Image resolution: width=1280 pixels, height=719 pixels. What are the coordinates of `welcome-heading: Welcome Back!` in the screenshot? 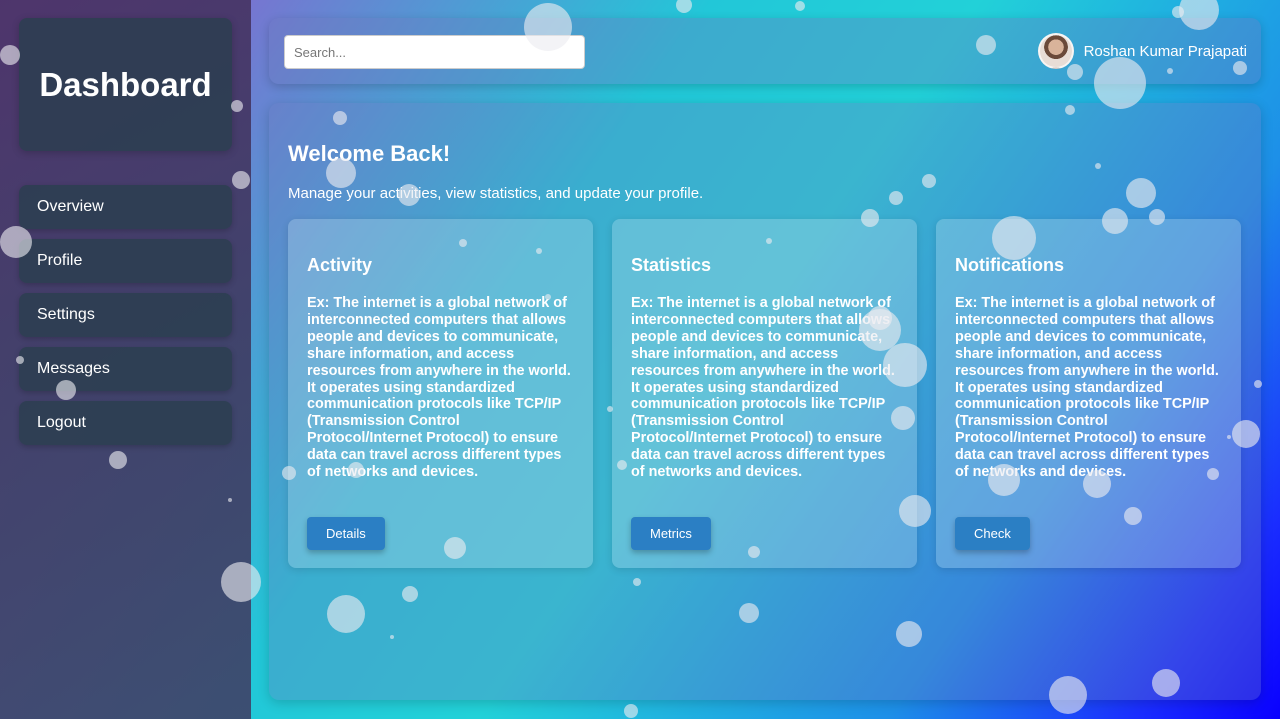 It's located at (369, 153).